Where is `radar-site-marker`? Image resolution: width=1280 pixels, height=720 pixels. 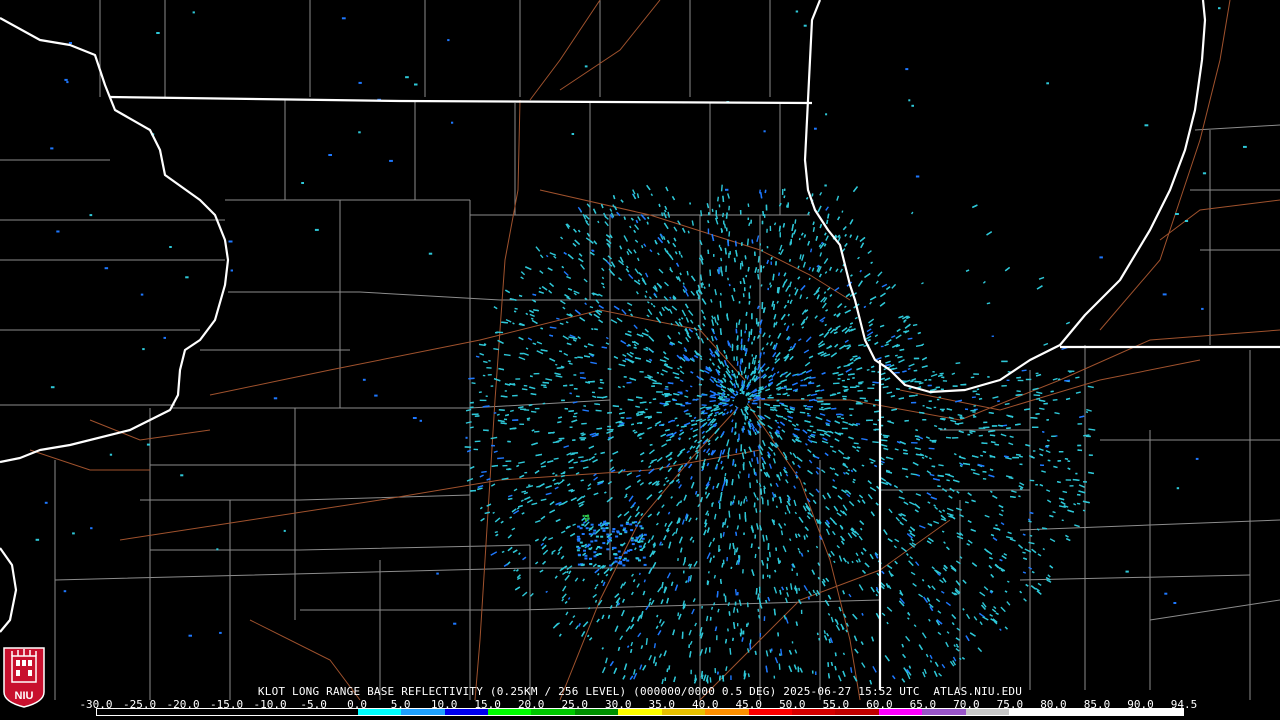 radar-site-marker is located at coordinates (741, 401).